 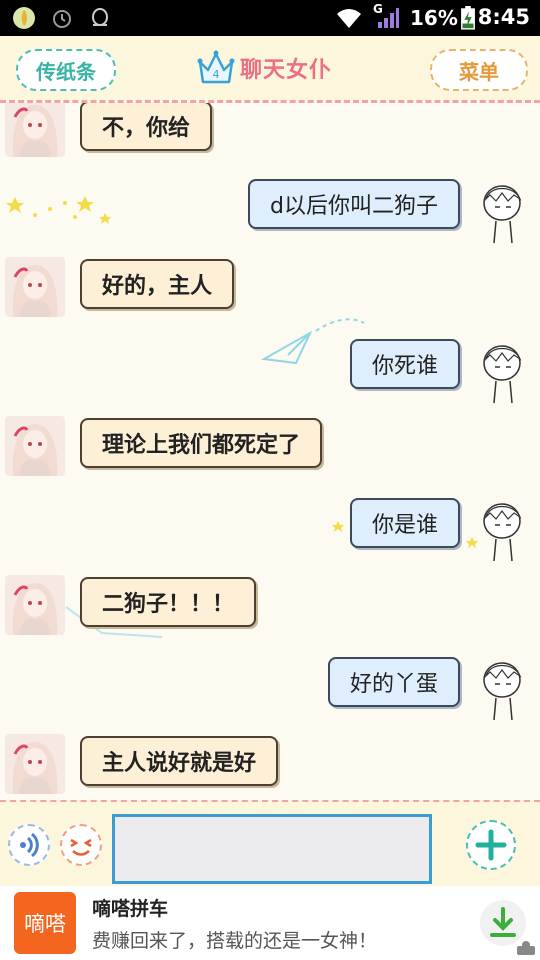 I want to click on emoji-button, so click(x=81, y=845).